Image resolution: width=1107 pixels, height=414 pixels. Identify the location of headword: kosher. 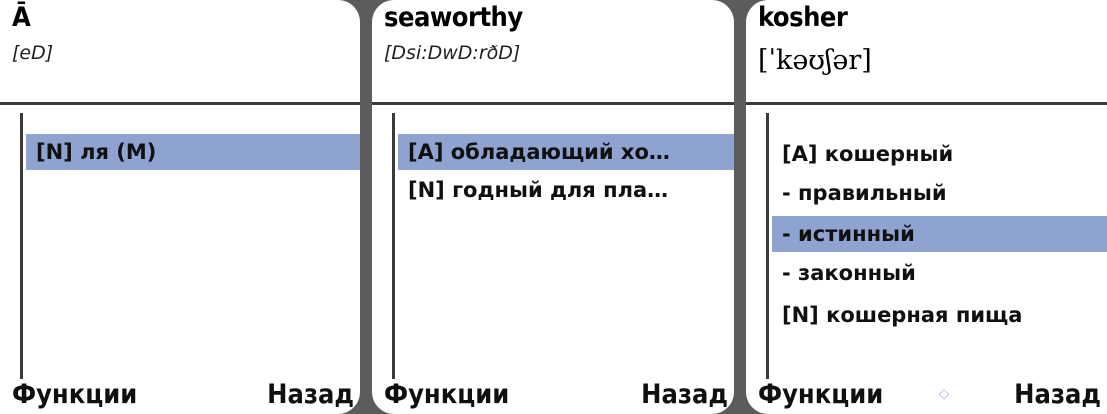
(803, 17).